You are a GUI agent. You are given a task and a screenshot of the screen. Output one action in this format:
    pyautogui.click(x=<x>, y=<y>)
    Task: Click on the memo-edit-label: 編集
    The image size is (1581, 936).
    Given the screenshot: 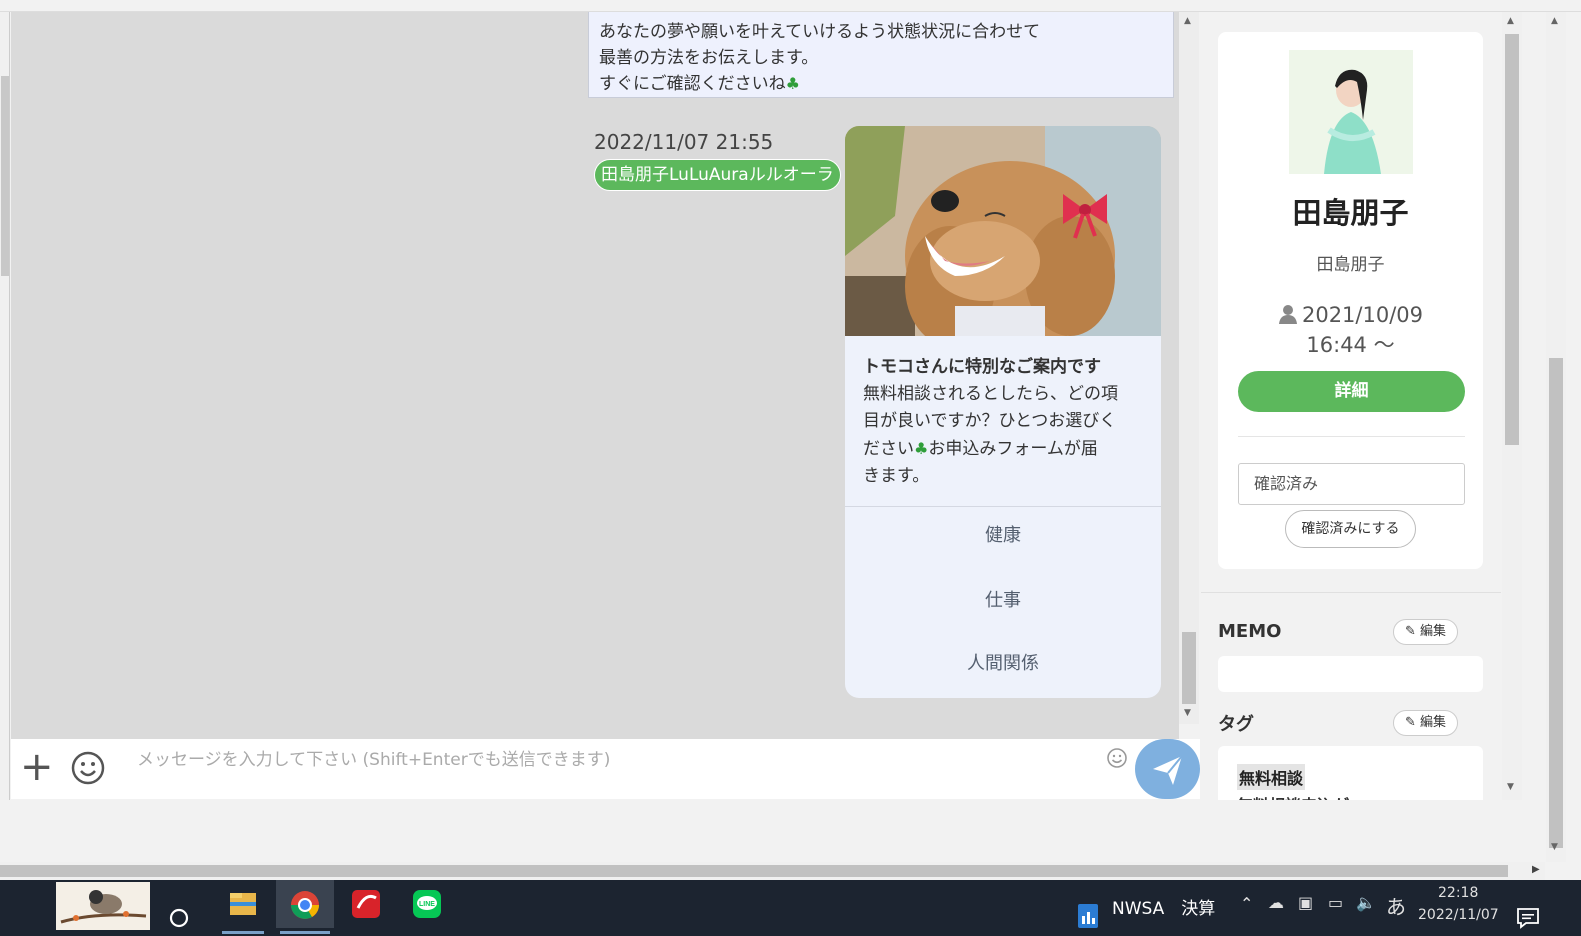 What is the action you would take?
    pyautogui.click(x=1433, y=631)
    